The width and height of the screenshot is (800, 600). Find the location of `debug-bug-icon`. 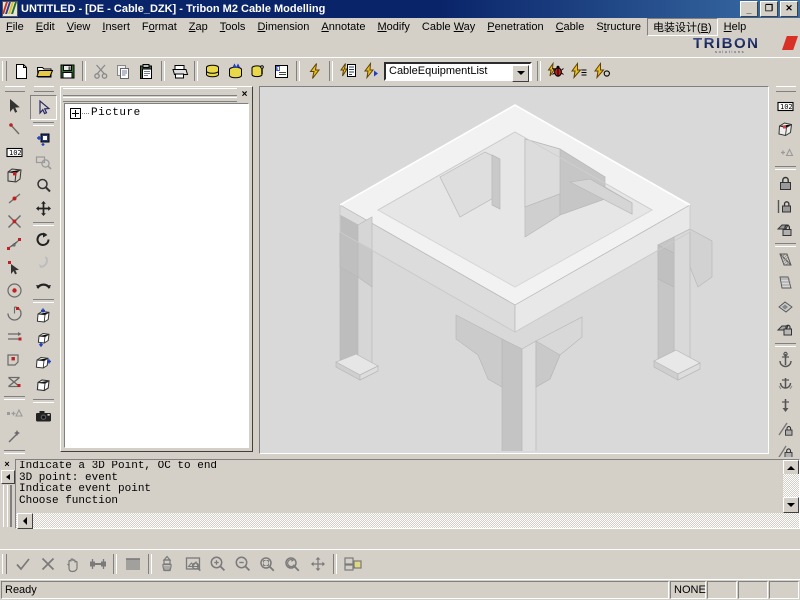

debug-bug-icon is located at coordinates (555, 71).